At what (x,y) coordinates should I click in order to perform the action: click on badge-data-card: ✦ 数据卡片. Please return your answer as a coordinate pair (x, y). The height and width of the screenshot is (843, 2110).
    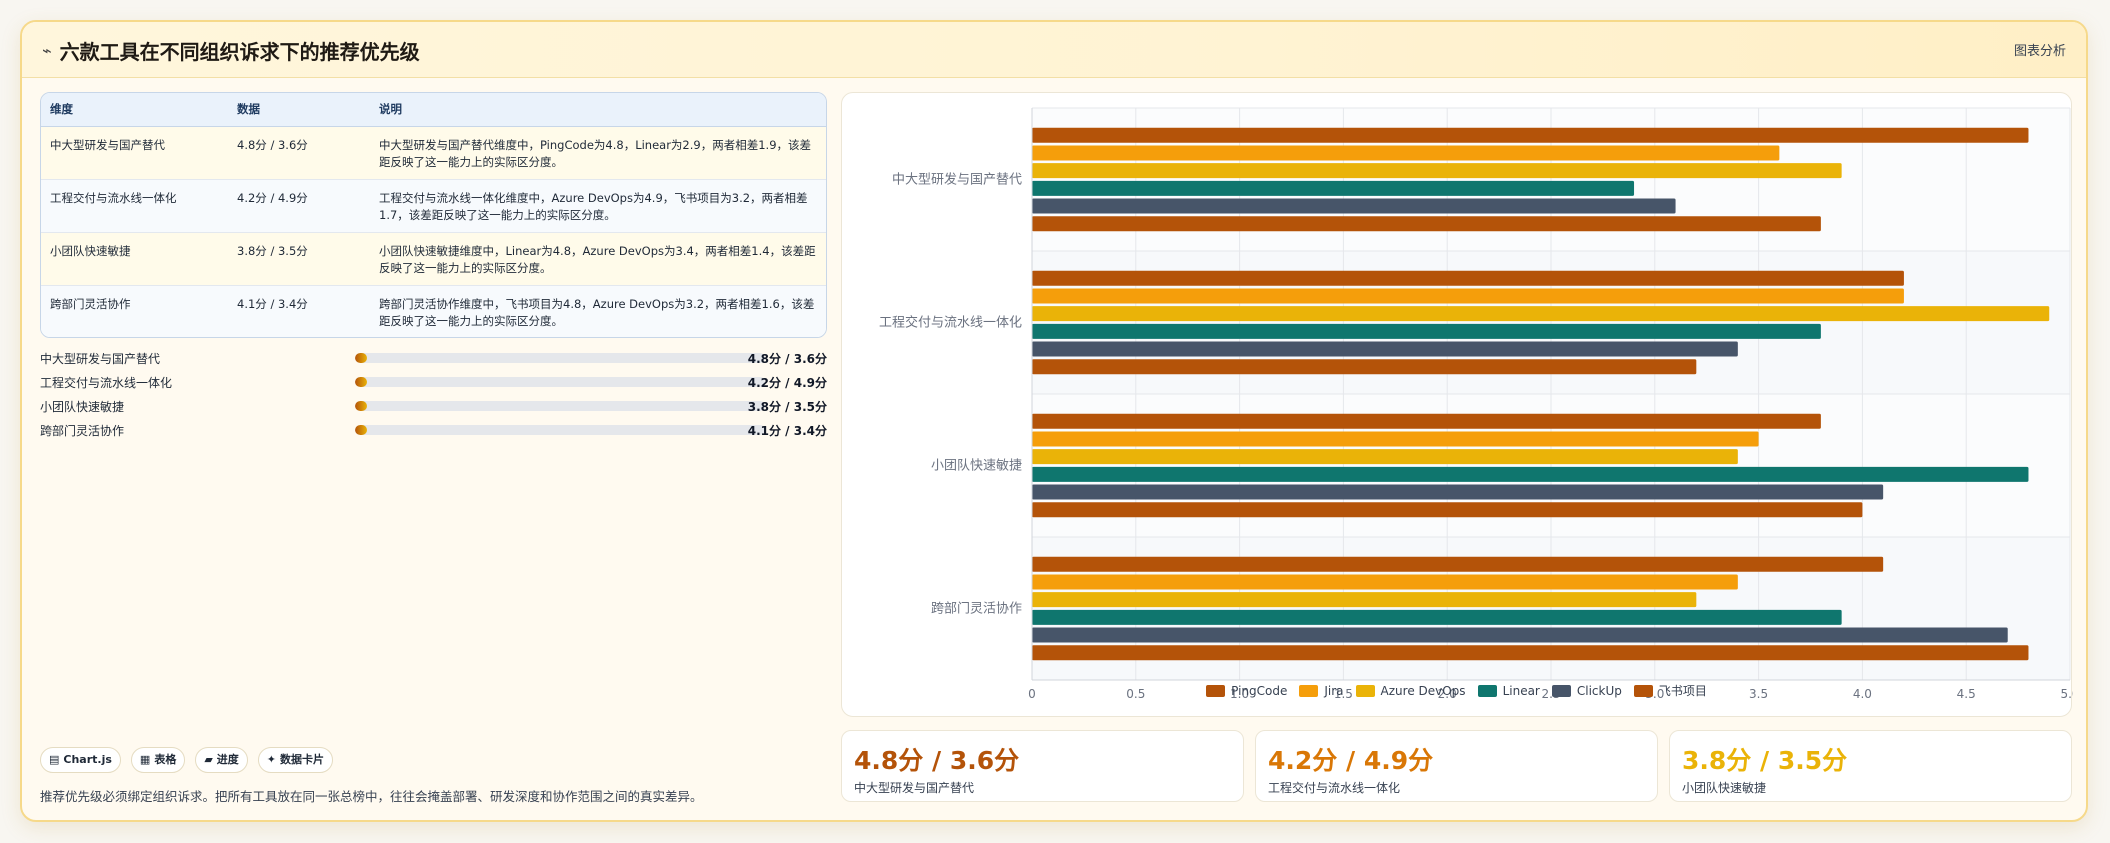
    Looking at the image, I should click on (295, 760).